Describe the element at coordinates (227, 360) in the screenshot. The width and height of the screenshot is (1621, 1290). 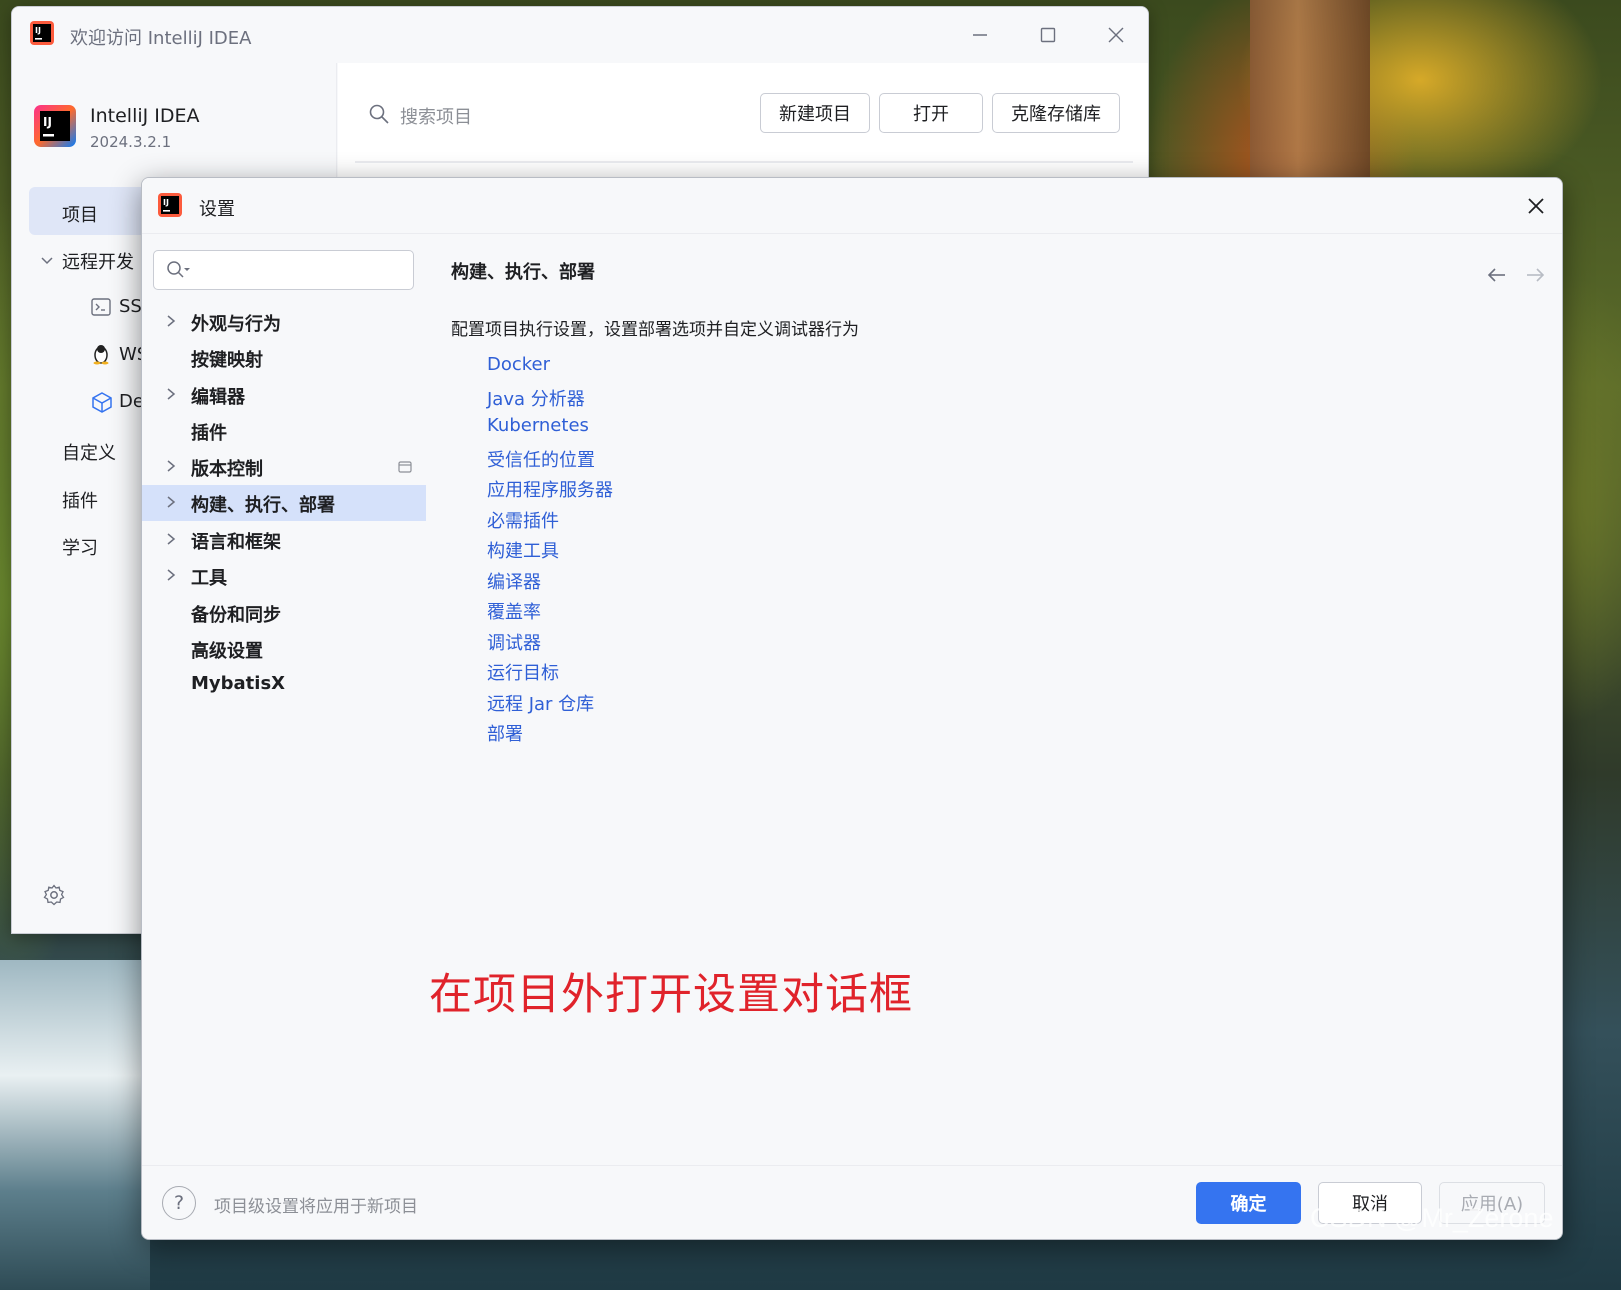
I see `tree-item-label: 按键映射` at that location.